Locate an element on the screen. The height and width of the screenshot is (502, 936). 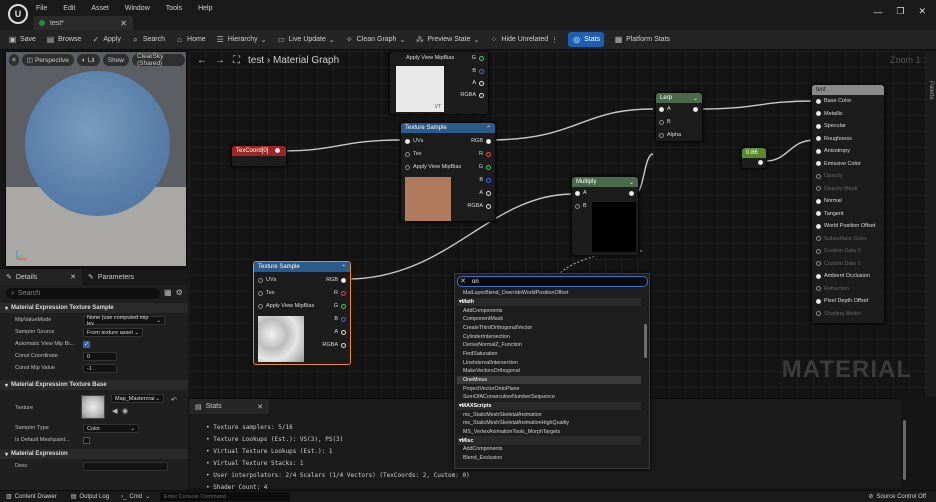
close-tab-icon: ✕ is located at coordinates (123, 23).